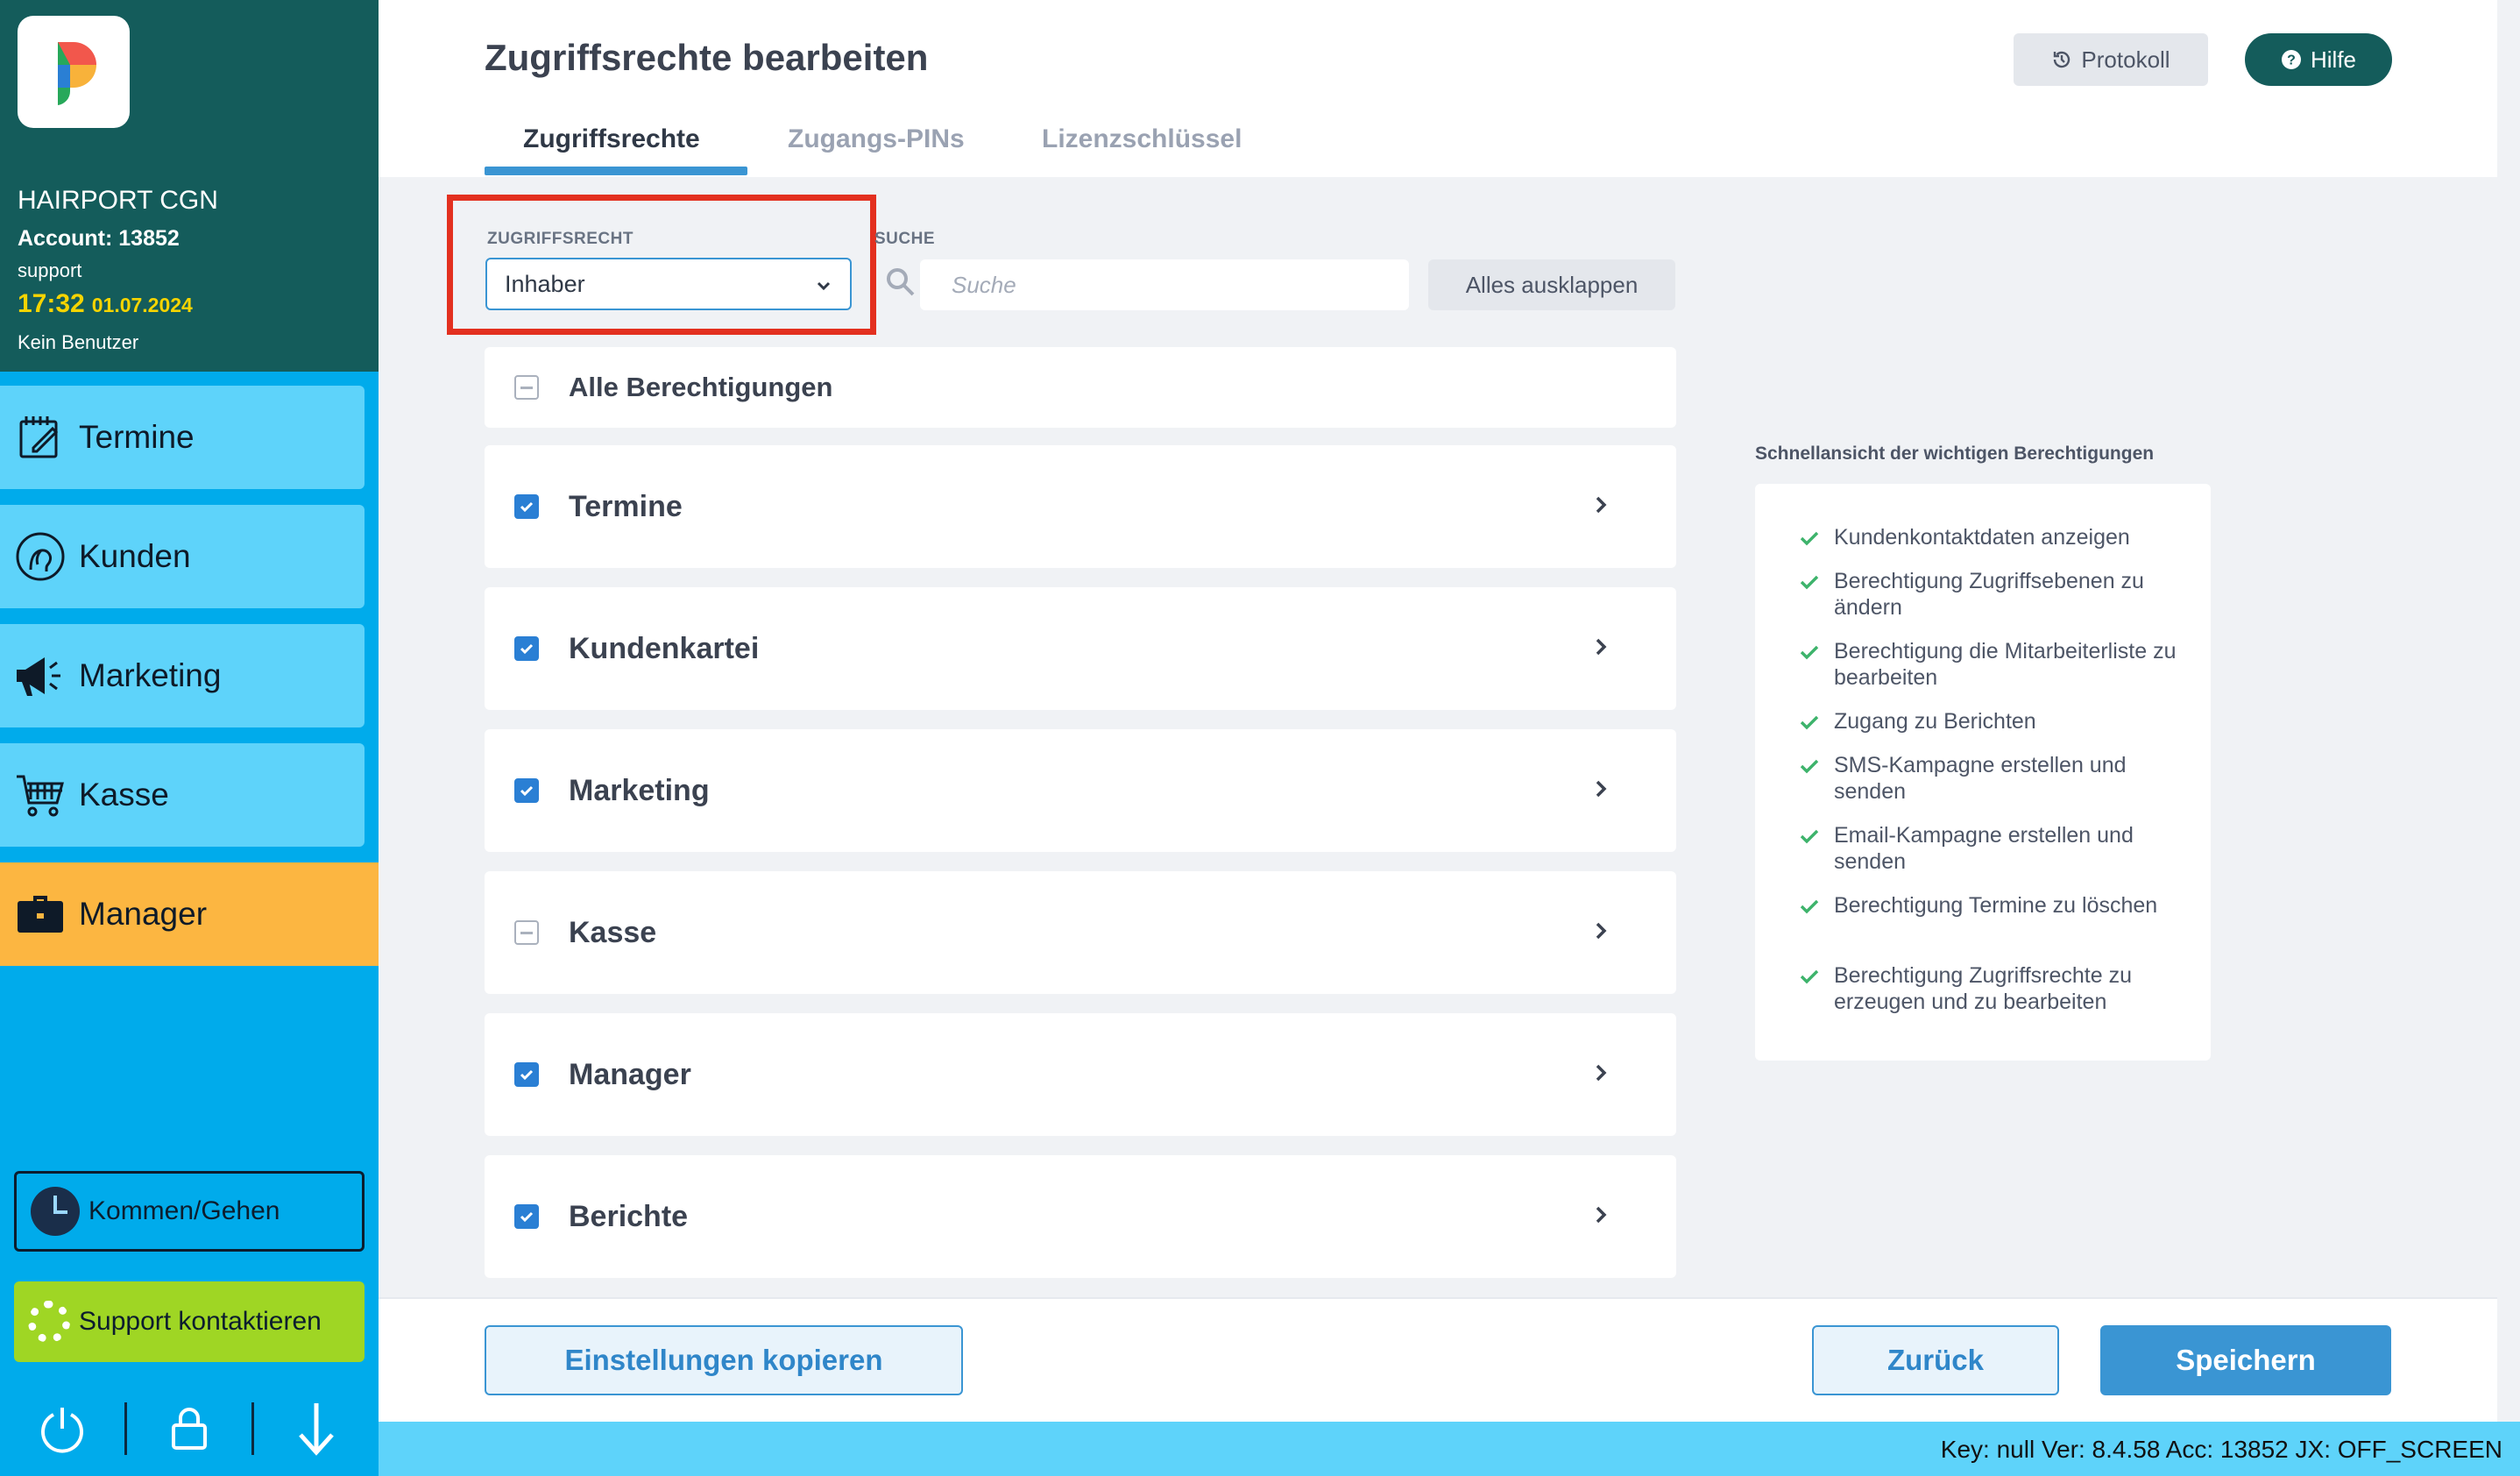 The image size is (2520, 1476). What do you see at coordinates (1982, 538) in the screenshot?
I see `quick-view-item-text: Kundenkontaktdaten anzeigen` at bounding box center [1982, 538].